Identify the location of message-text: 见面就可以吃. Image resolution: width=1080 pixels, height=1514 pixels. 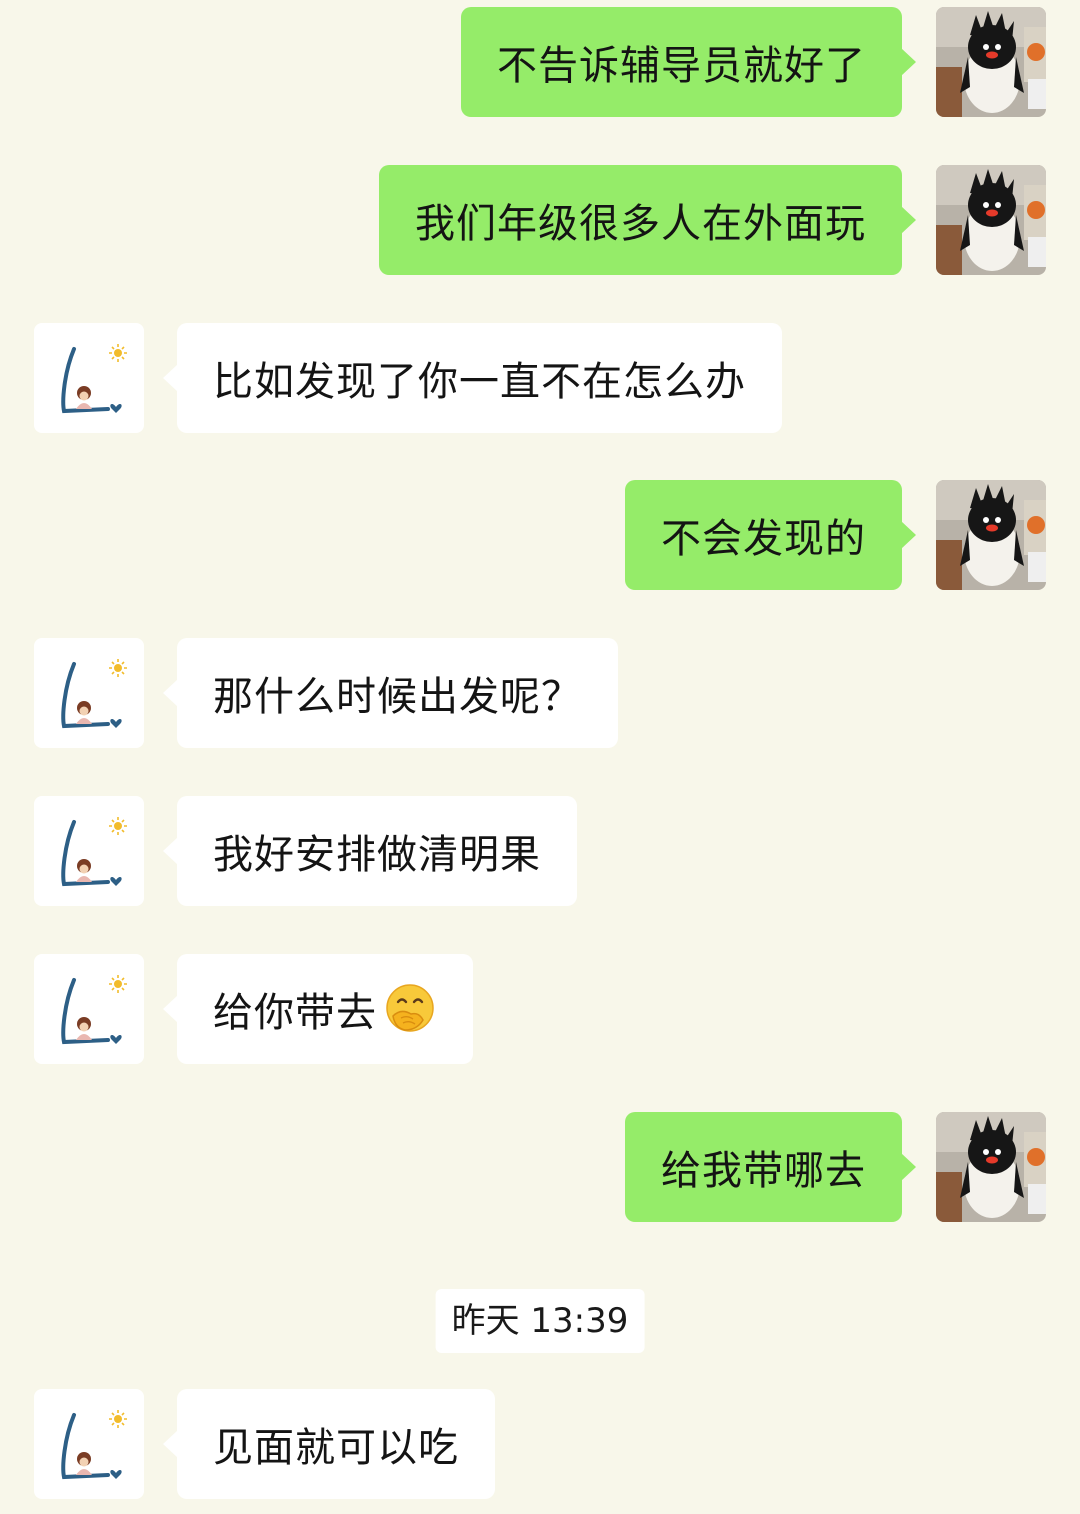
(336, 1448).